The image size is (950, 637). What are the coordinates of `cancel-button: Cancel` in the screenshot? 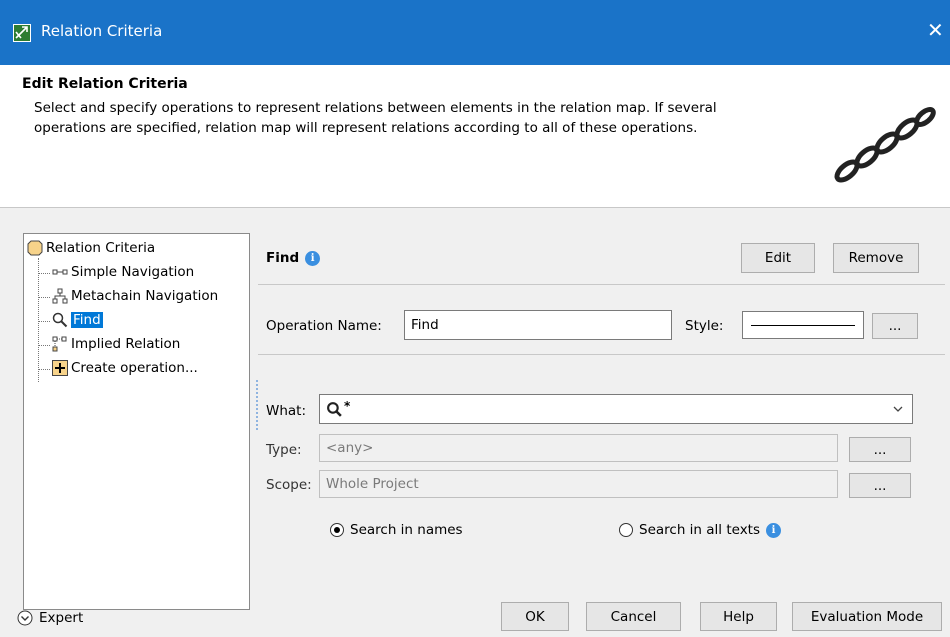 It's located at (633, 616).